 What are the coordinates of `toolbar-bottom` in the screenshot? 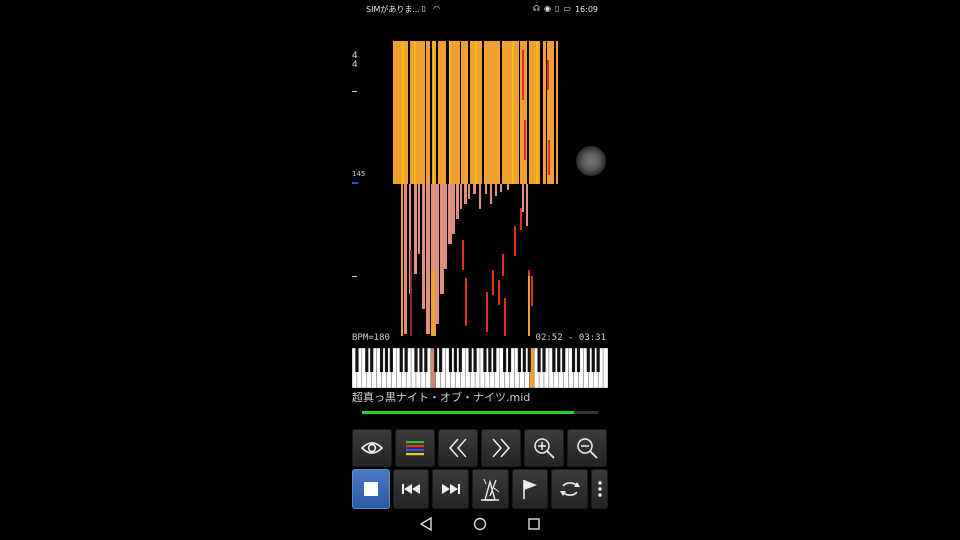 It's located at (480, 489).